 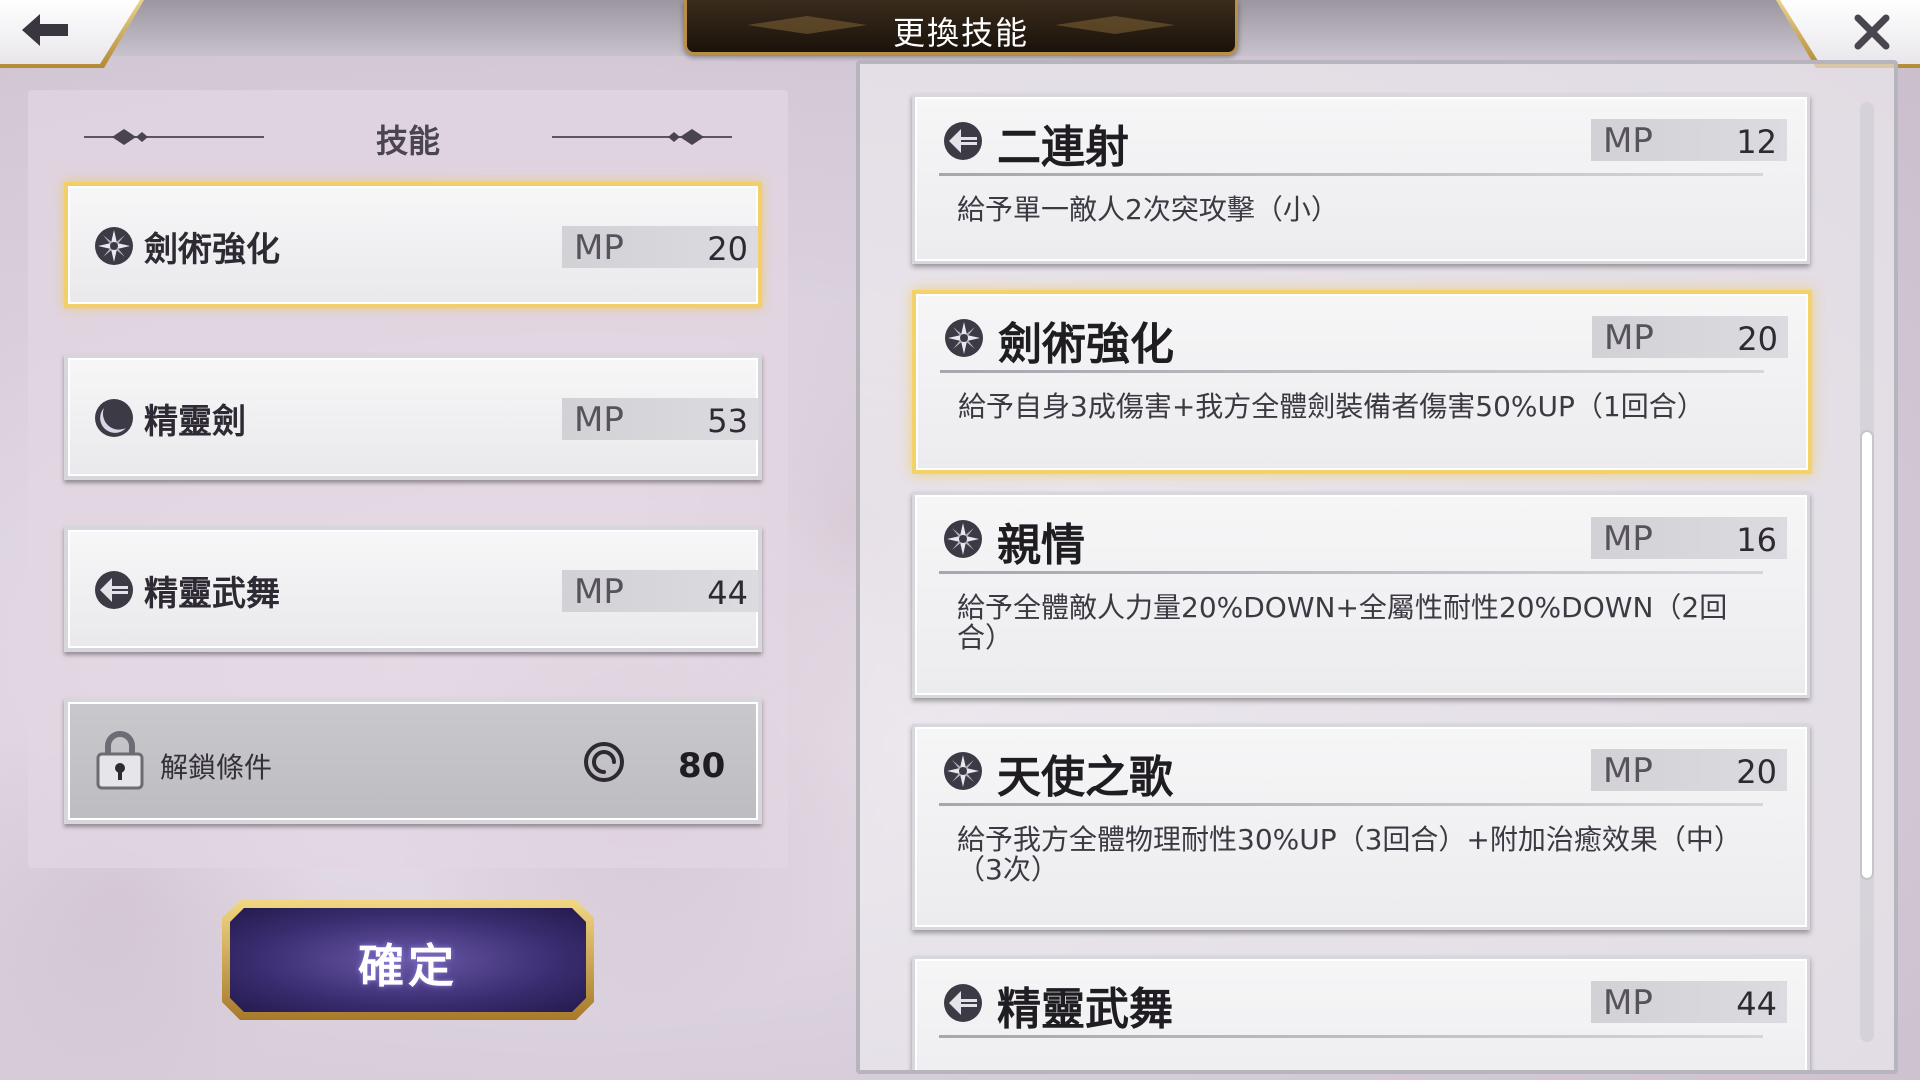 I want to click on close-icon, so click(x=1872, y=32).